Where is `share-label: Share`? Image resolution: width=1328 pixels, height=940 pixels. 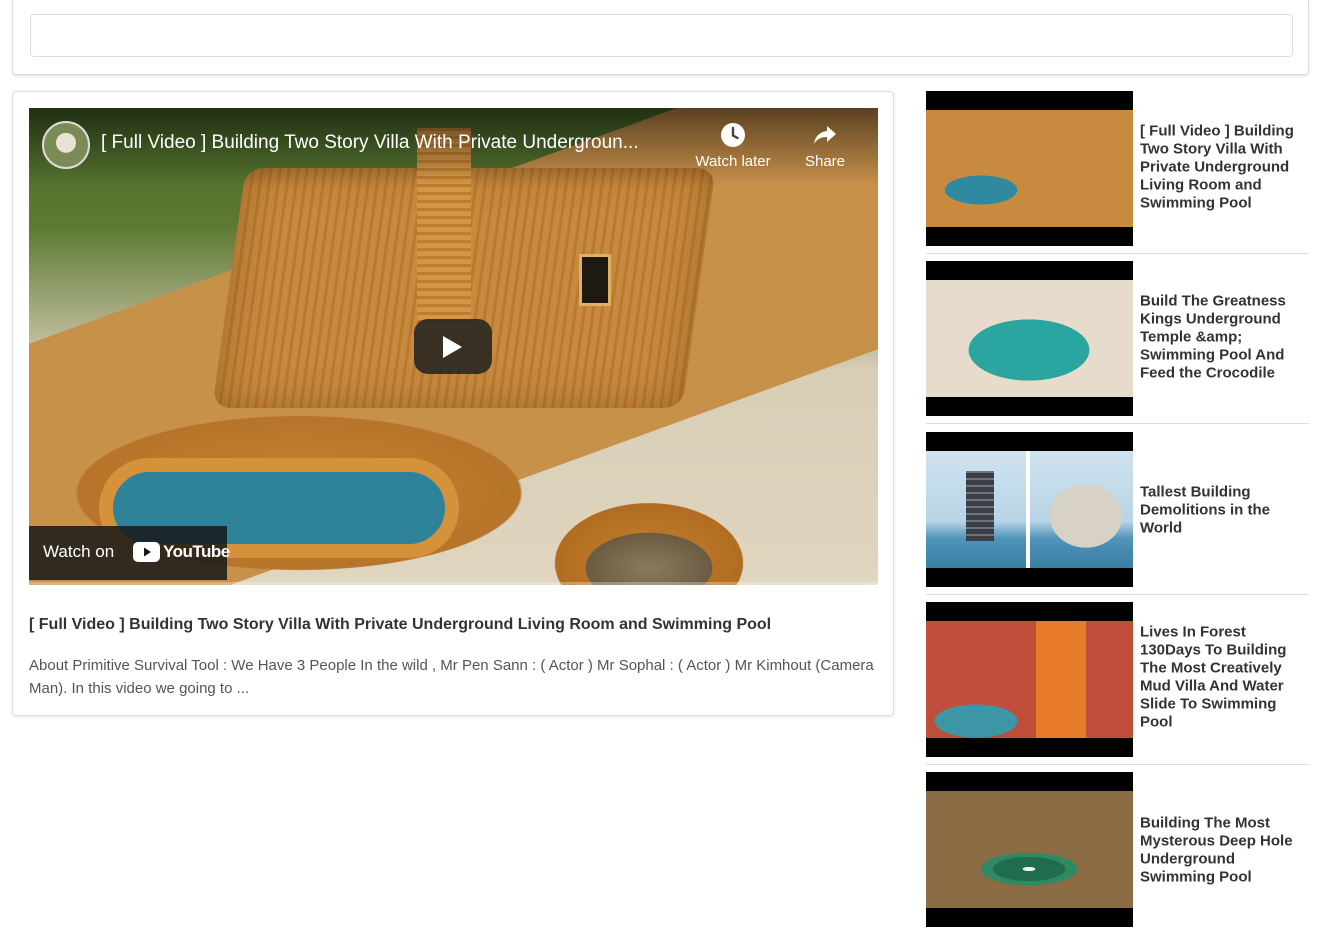
share-label: Share is located at coordinates (825, 161).